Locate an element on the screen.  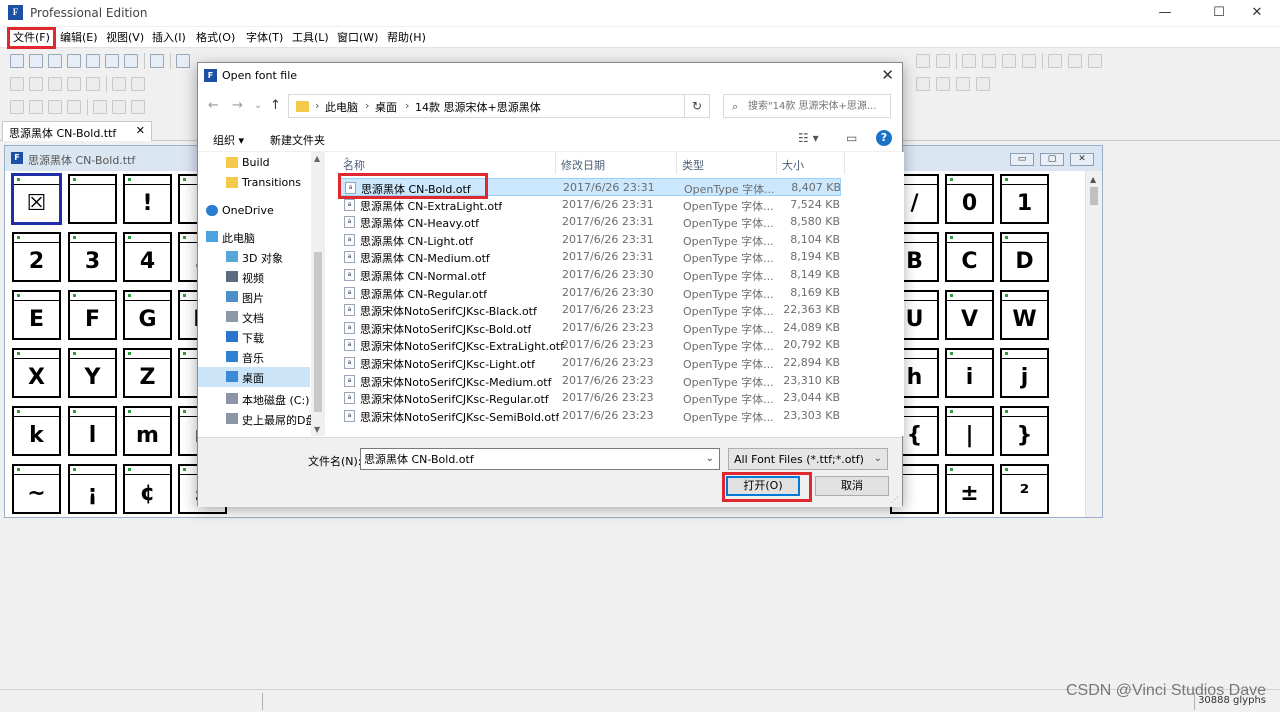
glyph-cell: m is located at coordinates (147, 431).